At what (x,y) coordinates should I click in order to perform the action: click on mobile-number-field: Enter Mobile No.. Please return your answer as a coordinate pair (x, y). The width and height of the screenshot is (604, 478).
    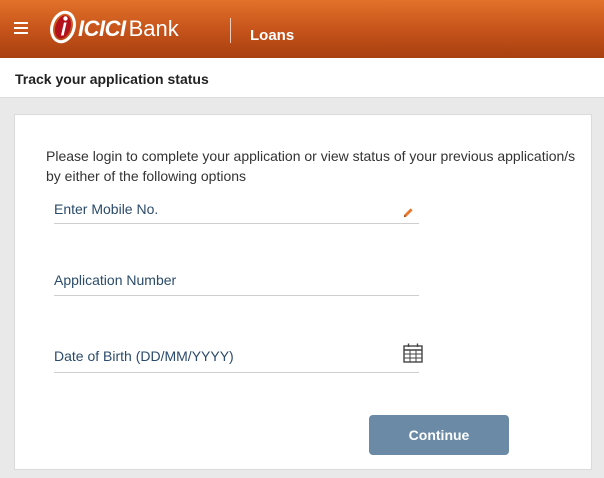
    Looking at the image, I should click on (236, 209).